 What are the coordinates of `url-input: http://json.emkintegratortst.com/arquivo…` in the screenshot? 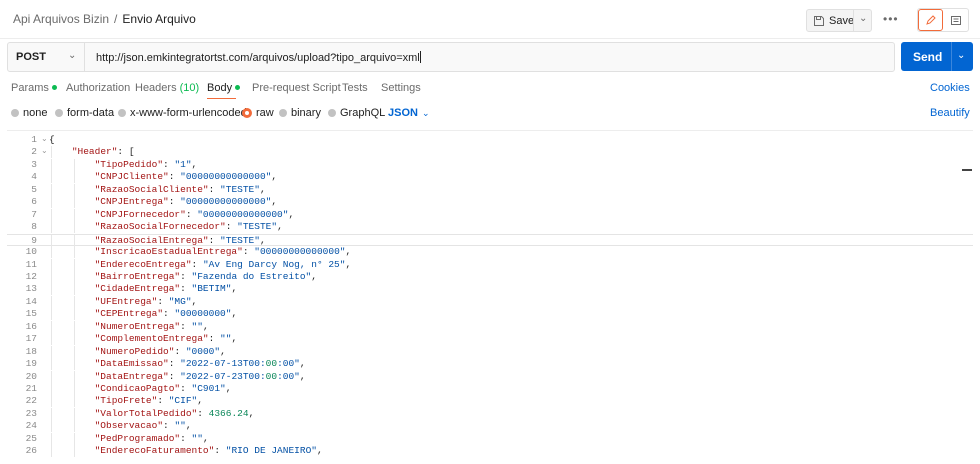 It's located at (258, 57).